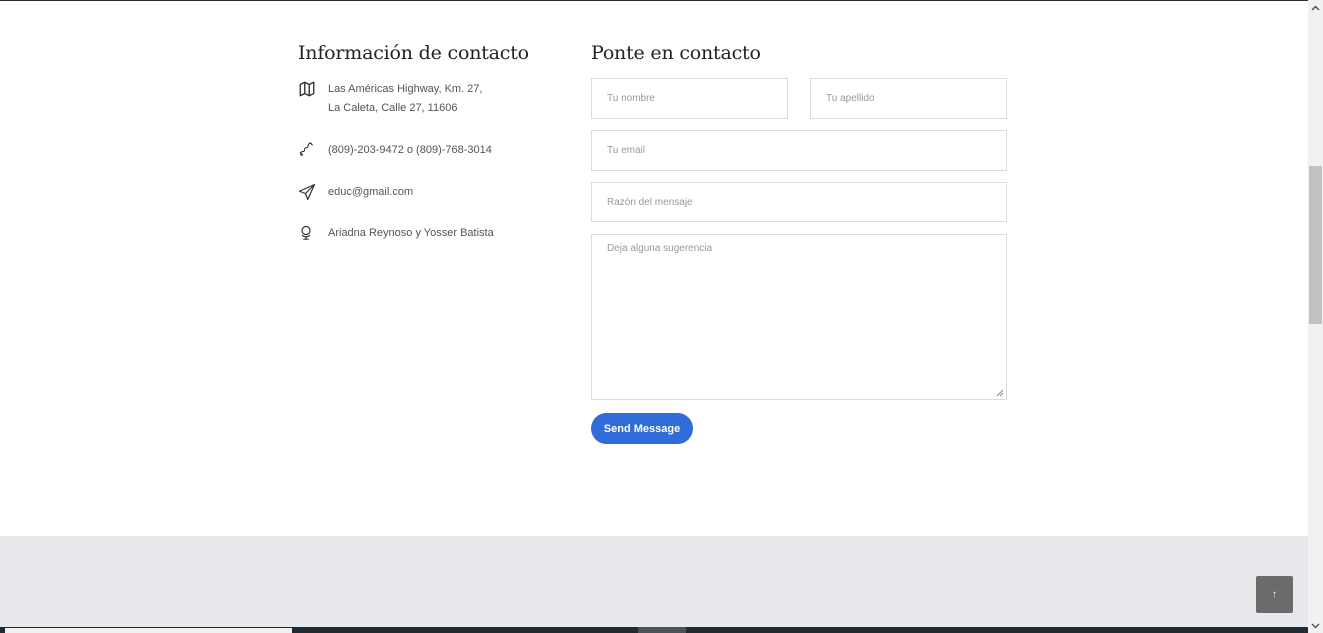 The width and height of the screenshot is (1323, 633). I want to click on contact-form-heading: Ponte en contacto, so click(676, 53).